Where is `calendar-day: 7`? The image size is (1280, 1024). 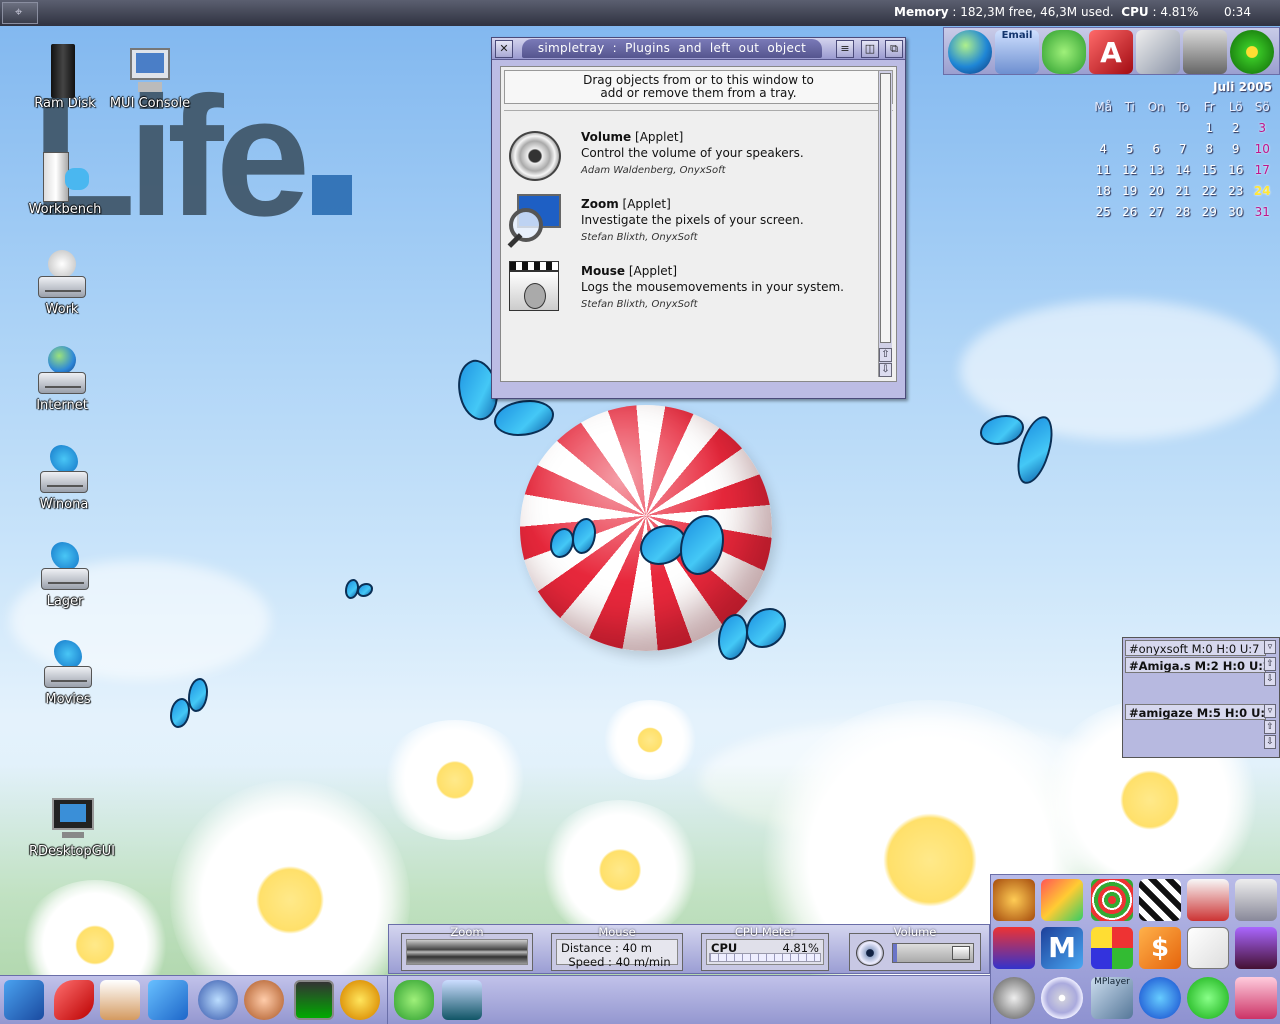
calendar-day: 7 is located at coordinates (1183, 148).